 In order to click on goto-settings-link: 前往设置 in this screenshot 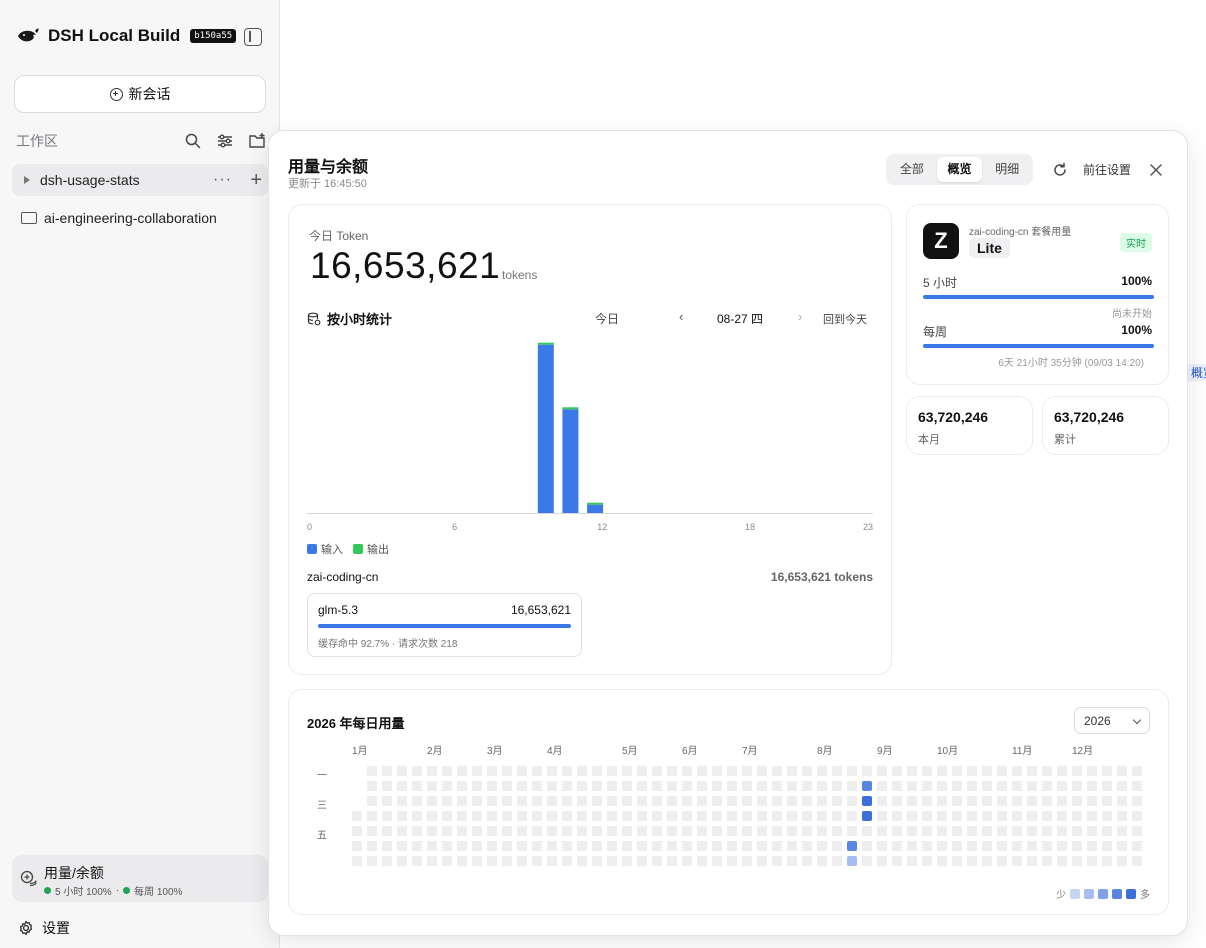, I will do `click(1107, 169)`.